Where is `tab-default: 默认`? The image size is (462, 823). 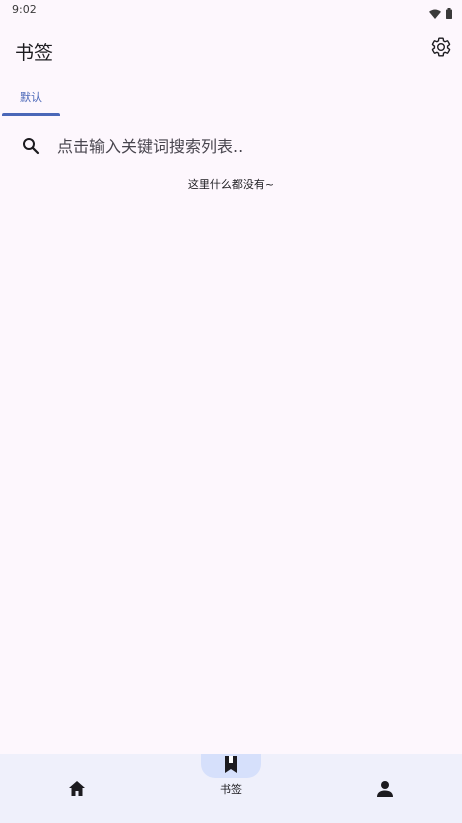 tab-default: 默认 is located at coordinates (31, 99).